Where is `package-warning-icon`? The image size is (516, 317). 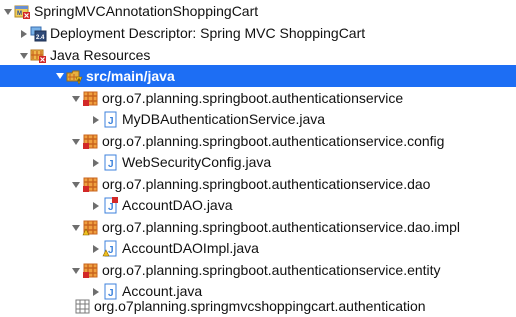
package-warning-icon is located at coordinates (90, 227).